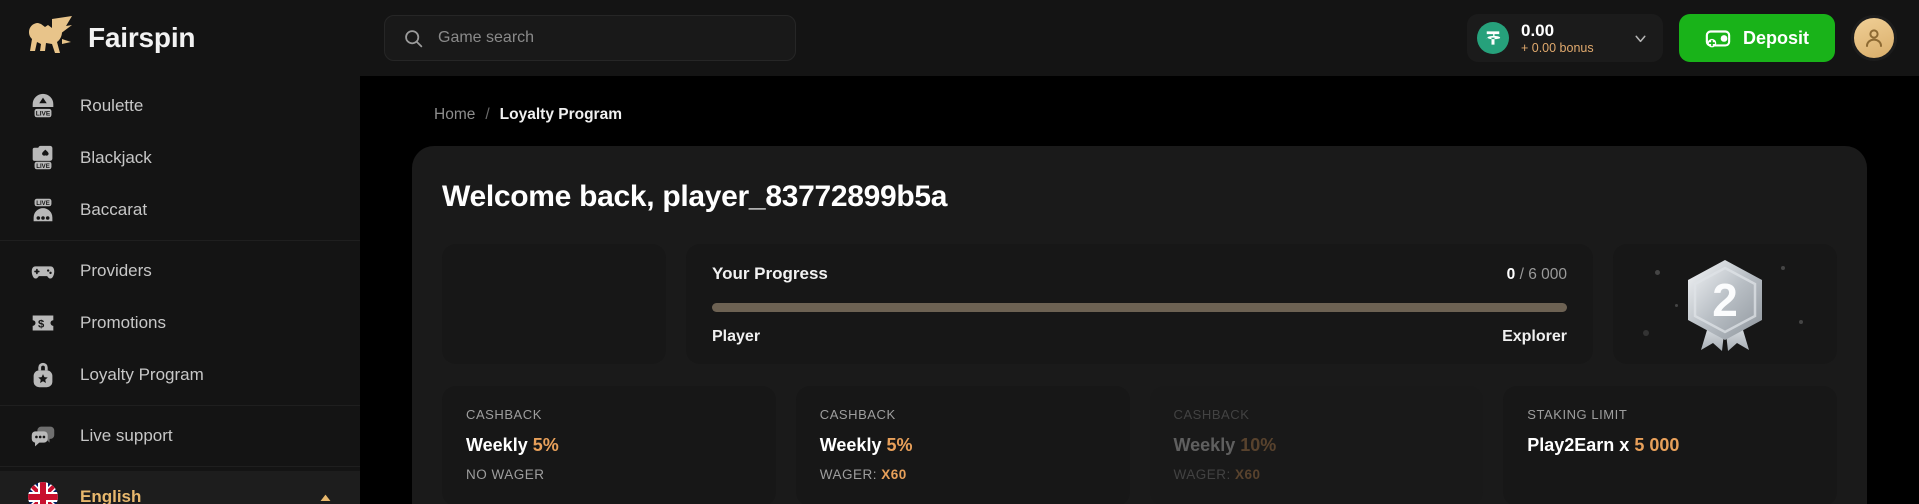 The width and height of the screenshot is (1919, 504). Describe the element at coordinates (43, 375) in the screenshot. I see `loyalty-star-badge-icon` at that location.